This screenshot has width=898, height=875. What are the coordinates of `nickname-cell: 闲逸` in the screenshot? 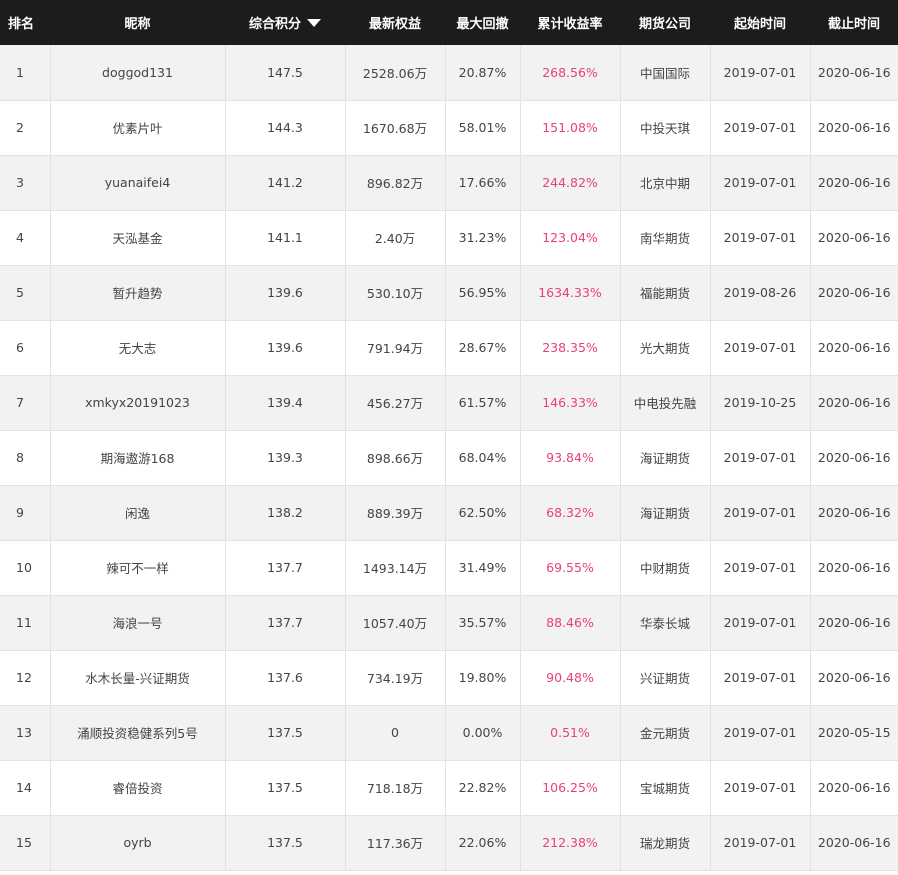 It's located at (138, 513).